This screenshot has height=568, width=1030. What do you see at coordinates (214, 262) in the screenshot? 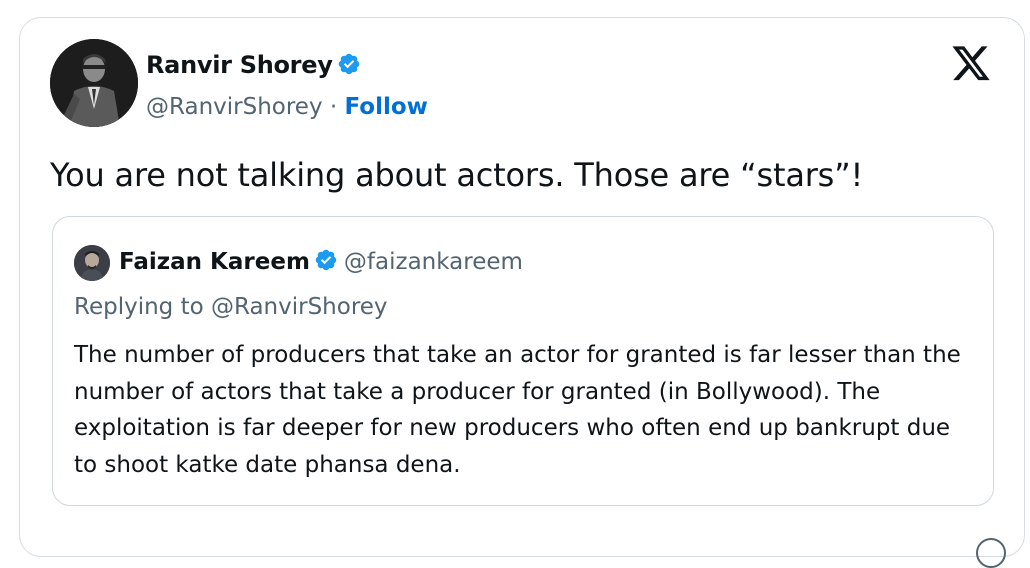
I see `quoted-author-name: Faizan Kareem` at bounding box center [214, 262].